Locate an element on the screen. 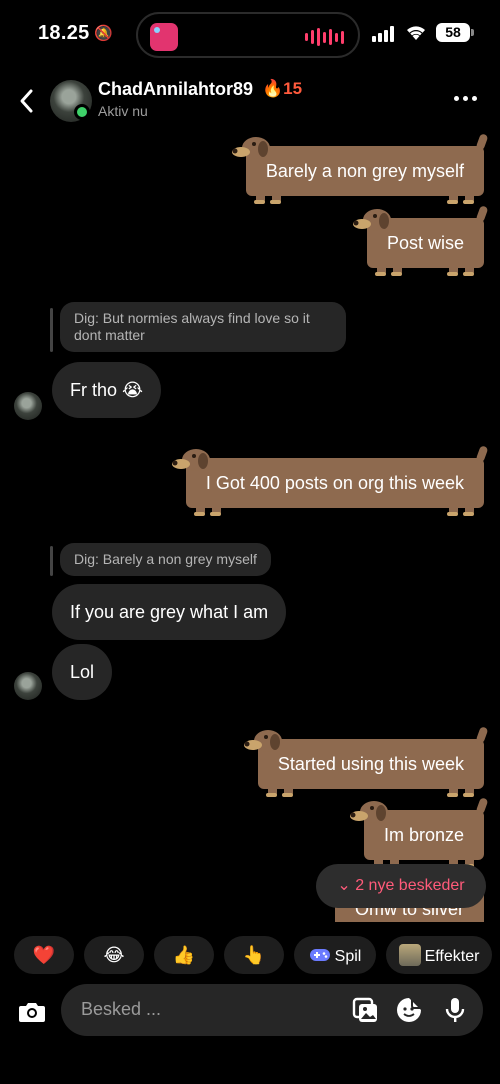  camera-icon is located at coordinates (32, 1012).